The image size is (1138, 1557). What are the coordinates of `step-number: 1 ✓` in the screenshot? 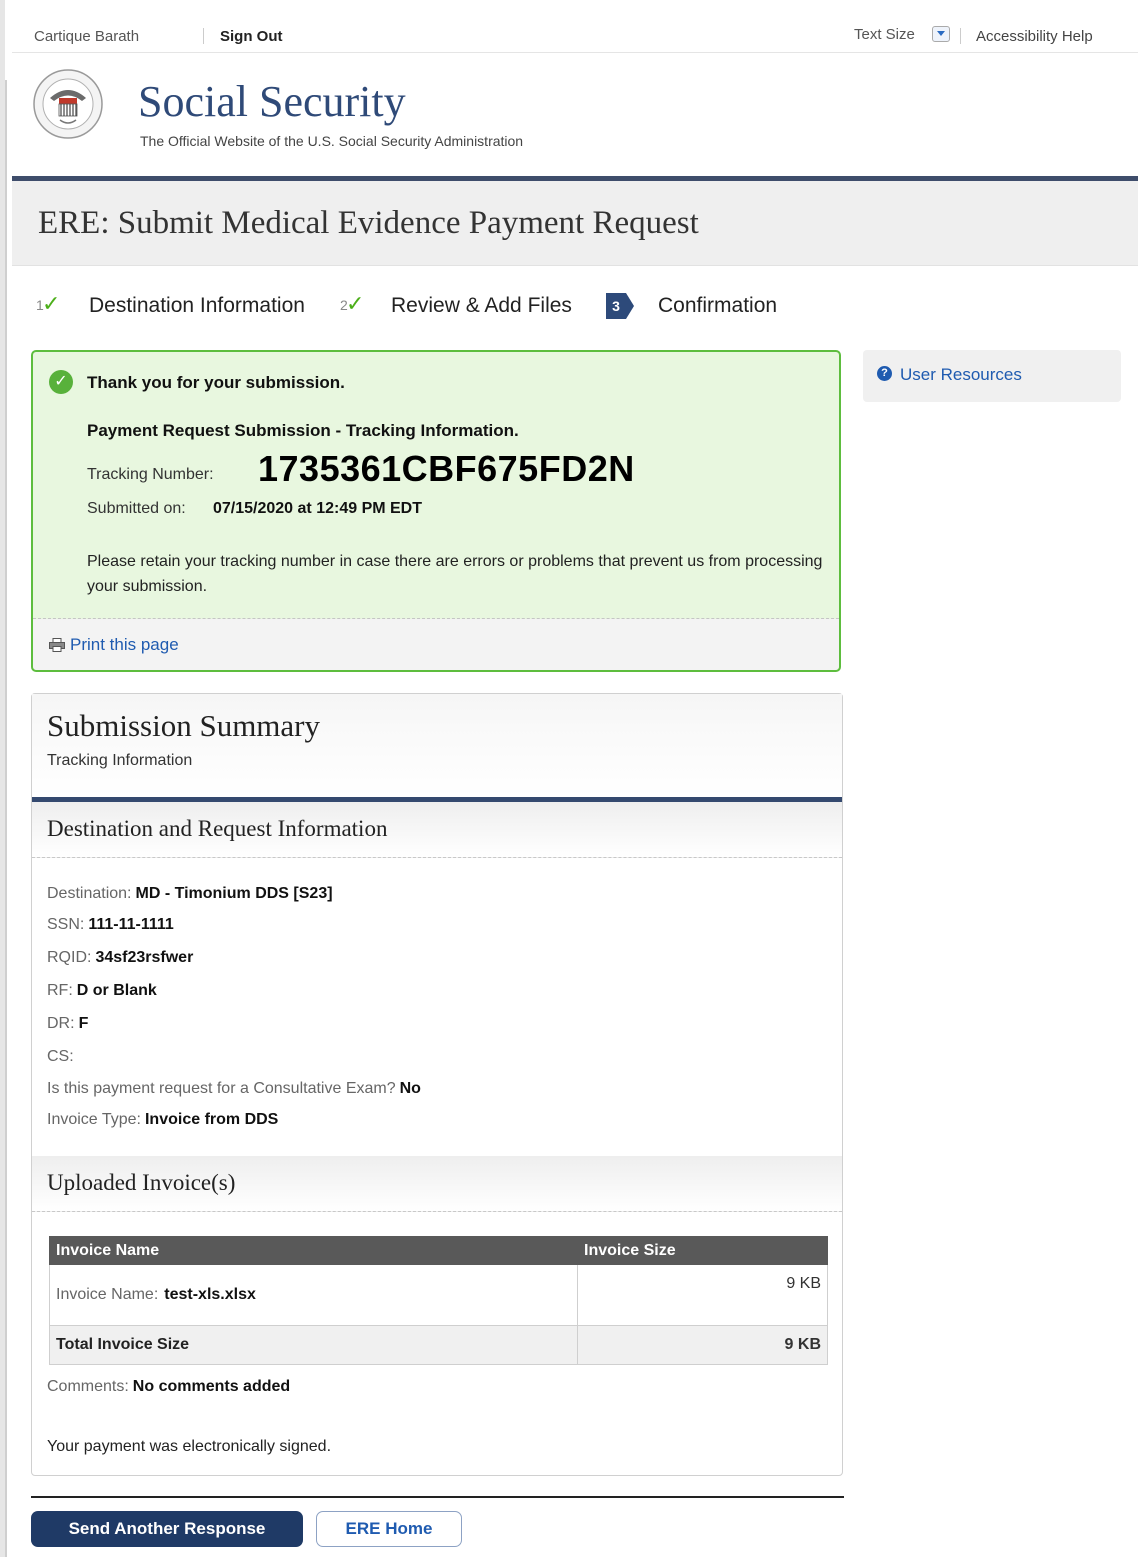 It's located at (48, 303).